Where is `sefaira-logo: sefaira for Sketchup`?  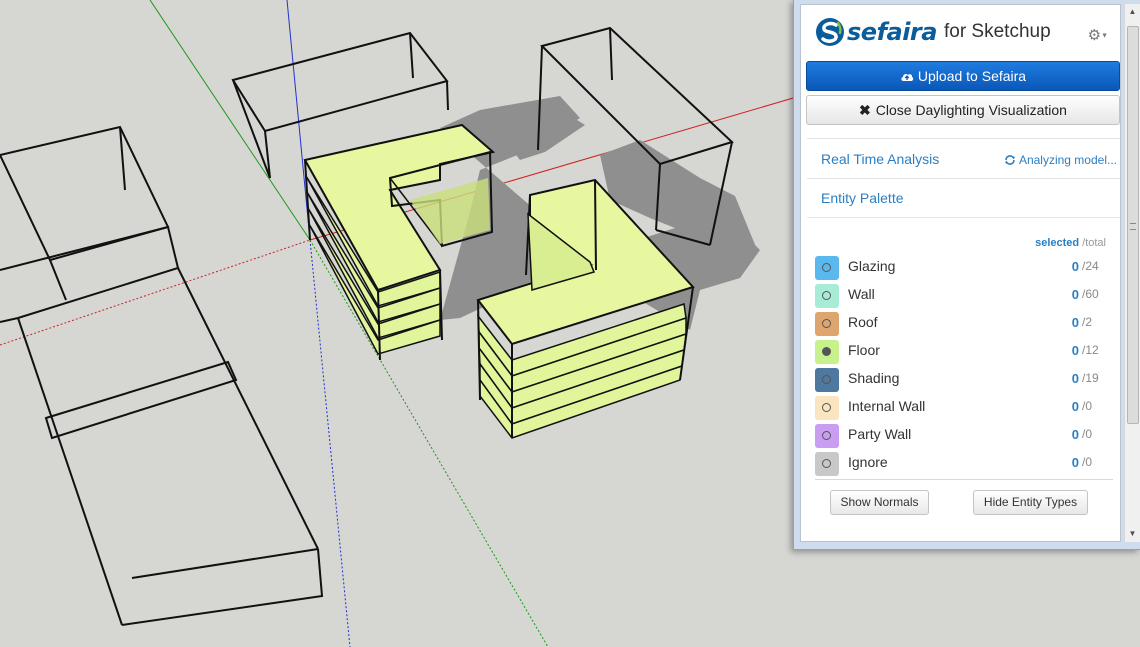
sefaira-logo: sefaira for Sketchup is located at coordinates (933, 32).